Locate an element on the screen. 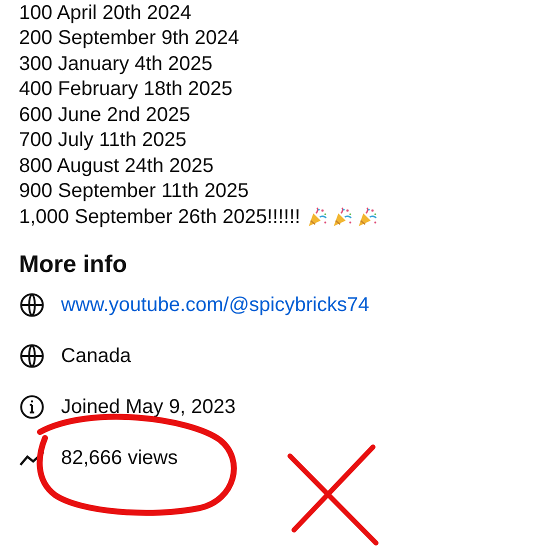 The height and width of the screenshot is (560, 560). trend-icon is located at coordinates (32, 458).